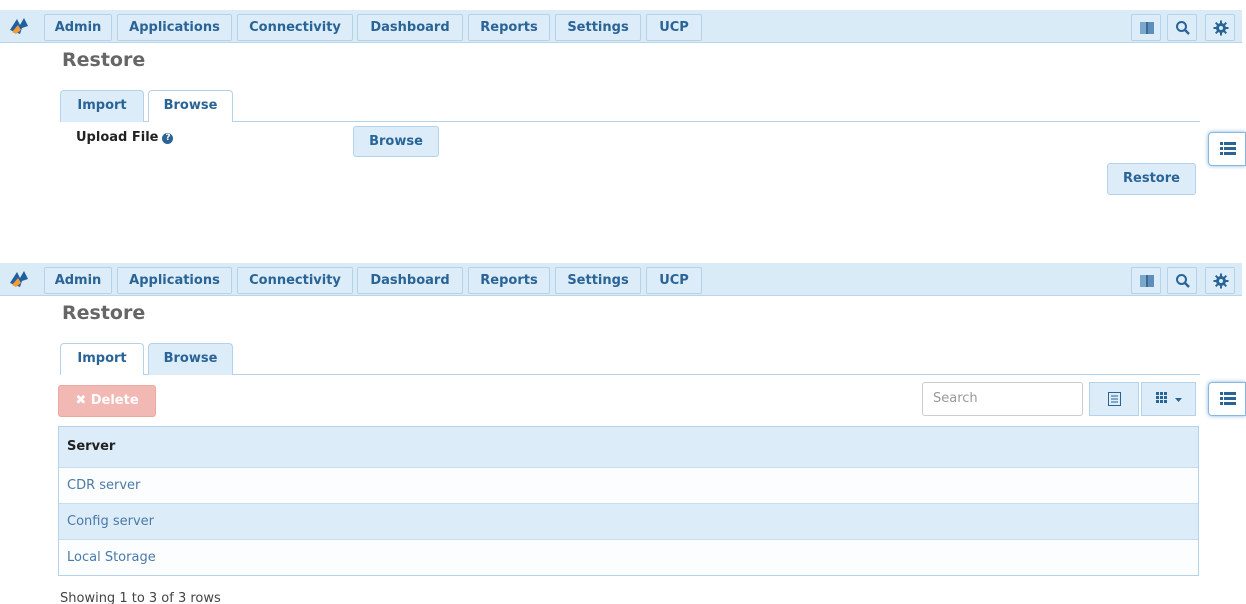 The height and width of the screenshot is (604, 1246). I want to click on upload-file-text: Upload File, so click(117, 137).